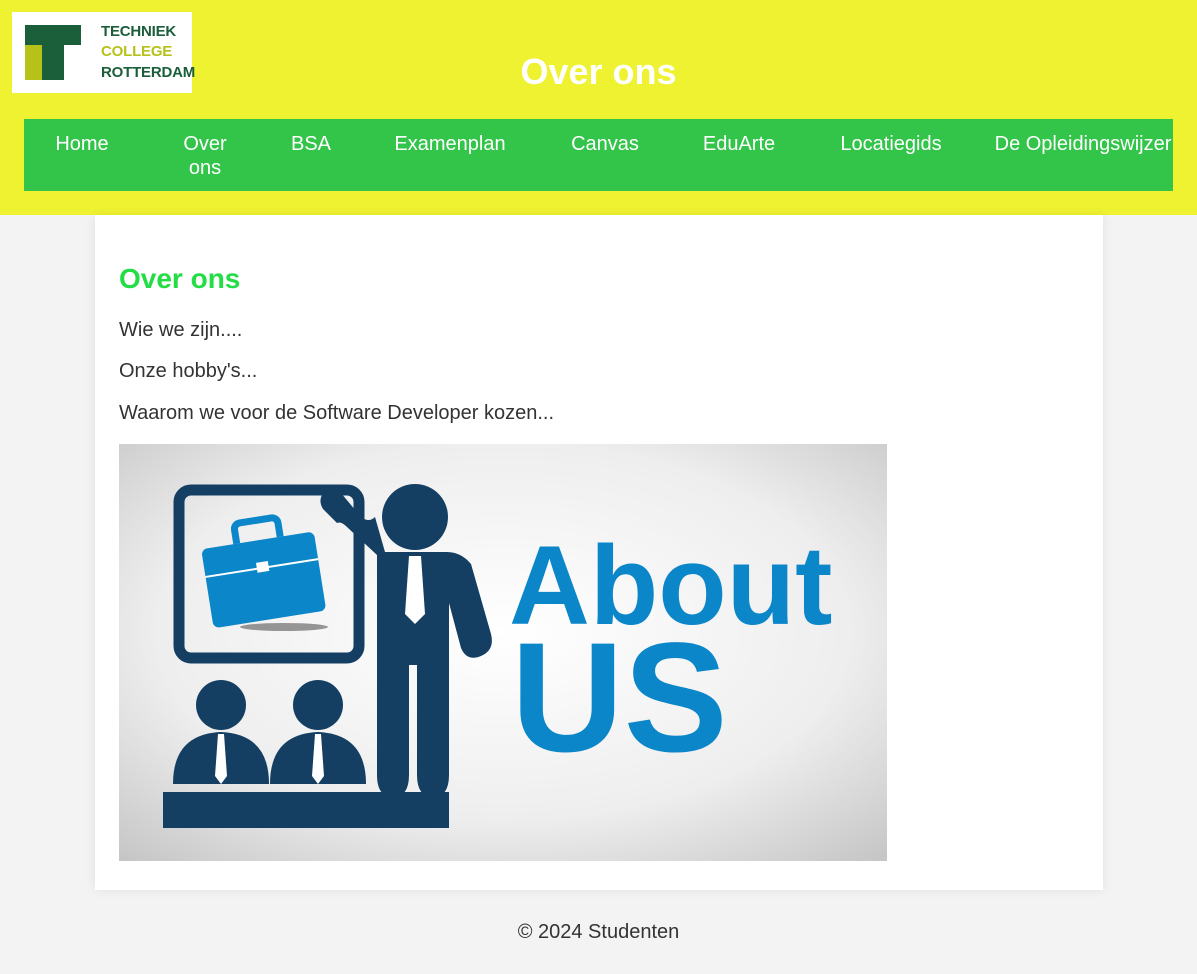 The width and height of the screenshot is (1197, 974). What do you see at coordinates (450, 144) in the screenshot?
I see `nav-item-examenplan: Examenplan` at bounding box center [450, 144].